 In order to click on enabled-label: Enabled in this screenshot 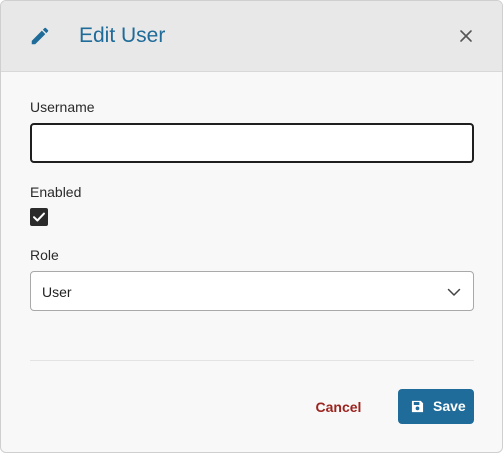, I will do `click(56, 192)`.